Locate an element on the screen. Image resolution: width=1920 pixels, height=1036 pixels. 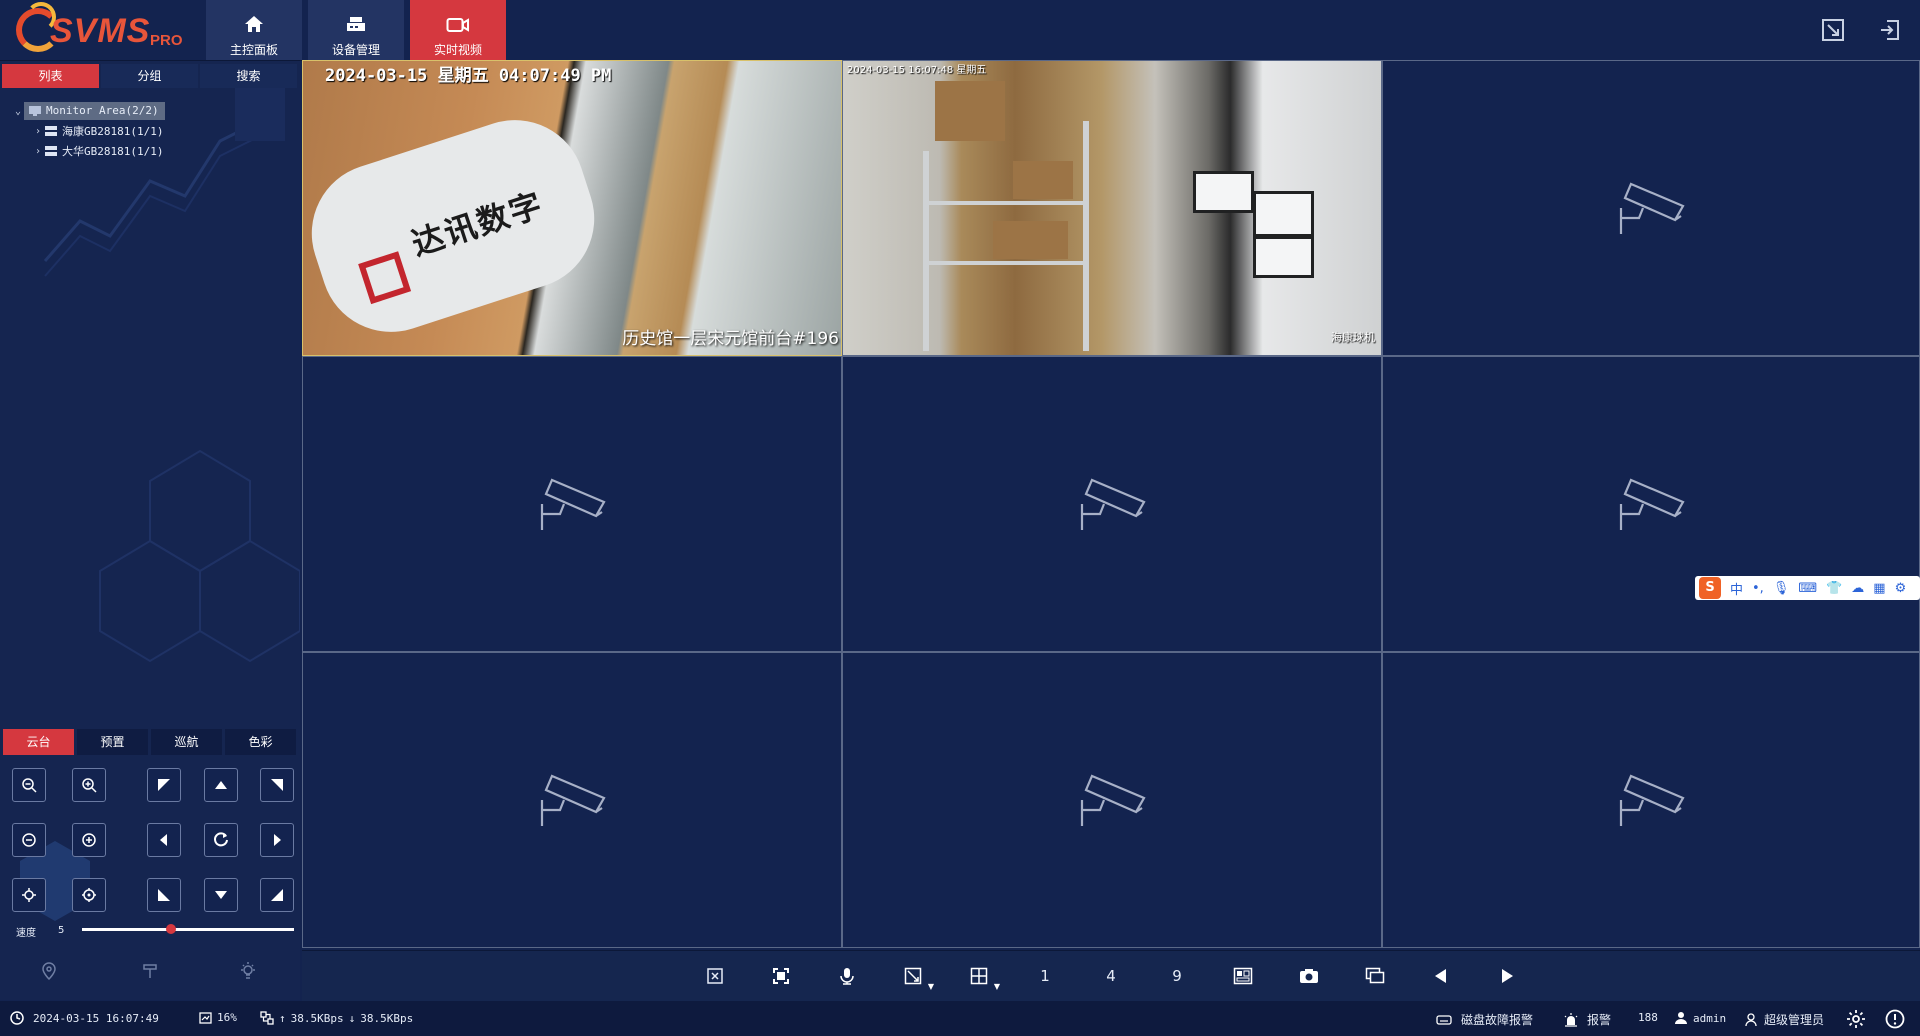
logout-icon is located at coordinates (1890, 30).